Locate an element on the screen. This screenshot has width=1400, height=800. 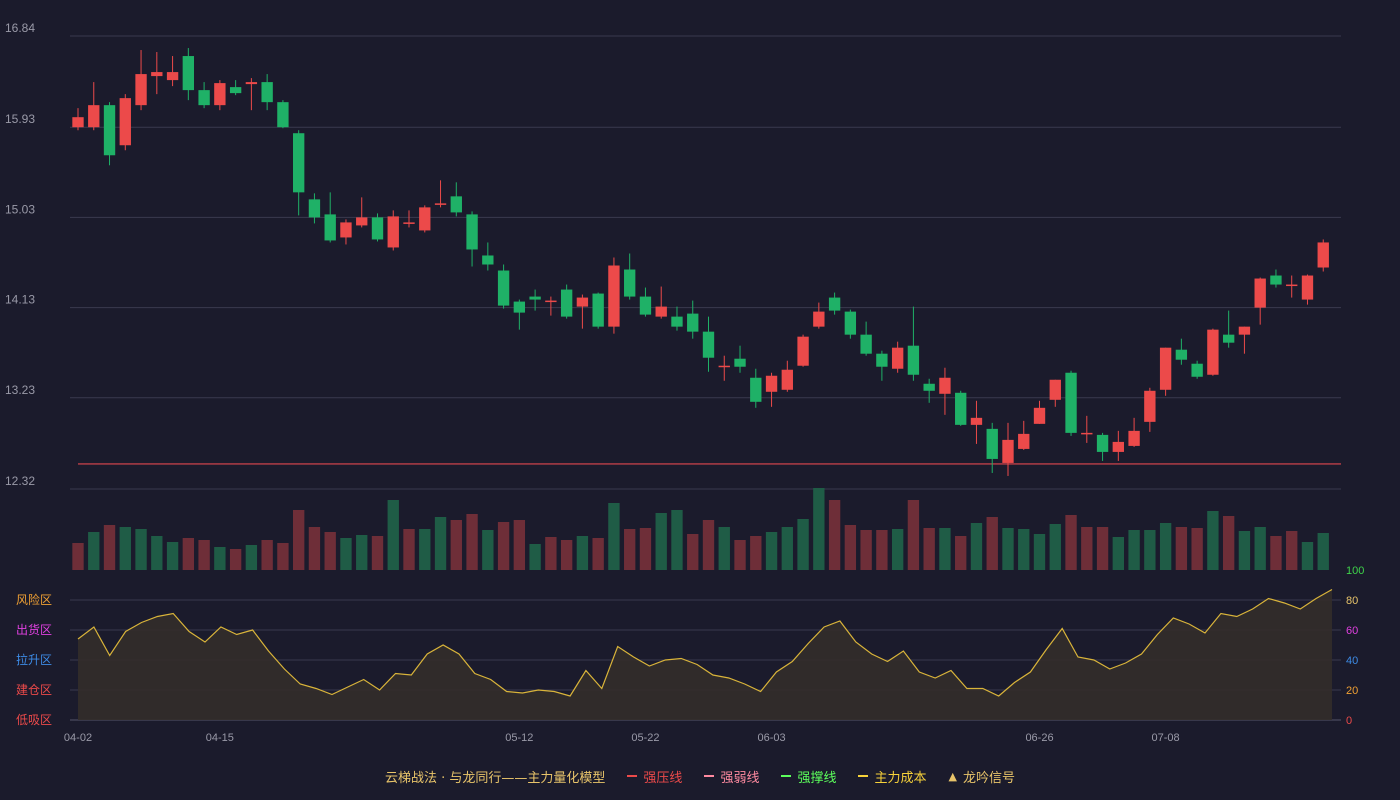
legend-item: 主力成本 is located at coordinates (892, 776).